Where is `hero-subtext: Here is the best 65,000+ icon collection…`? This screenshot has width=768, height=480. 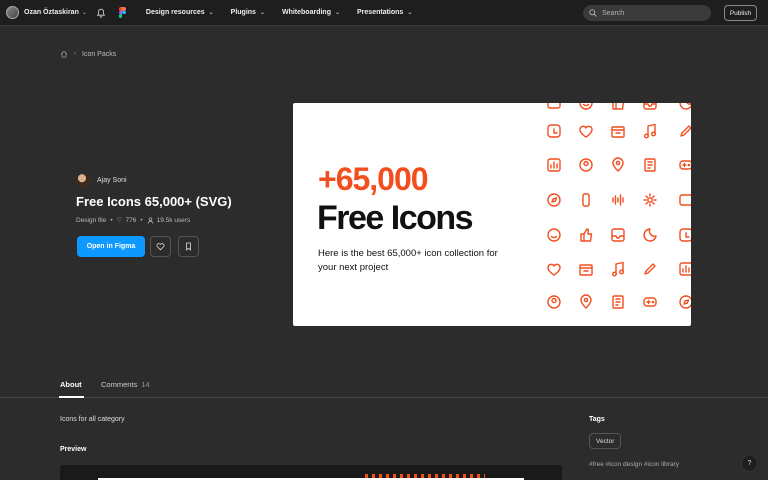 hero-subtext: Here is the best 65,000+ icon collection… is located at coordinates (408, 260).